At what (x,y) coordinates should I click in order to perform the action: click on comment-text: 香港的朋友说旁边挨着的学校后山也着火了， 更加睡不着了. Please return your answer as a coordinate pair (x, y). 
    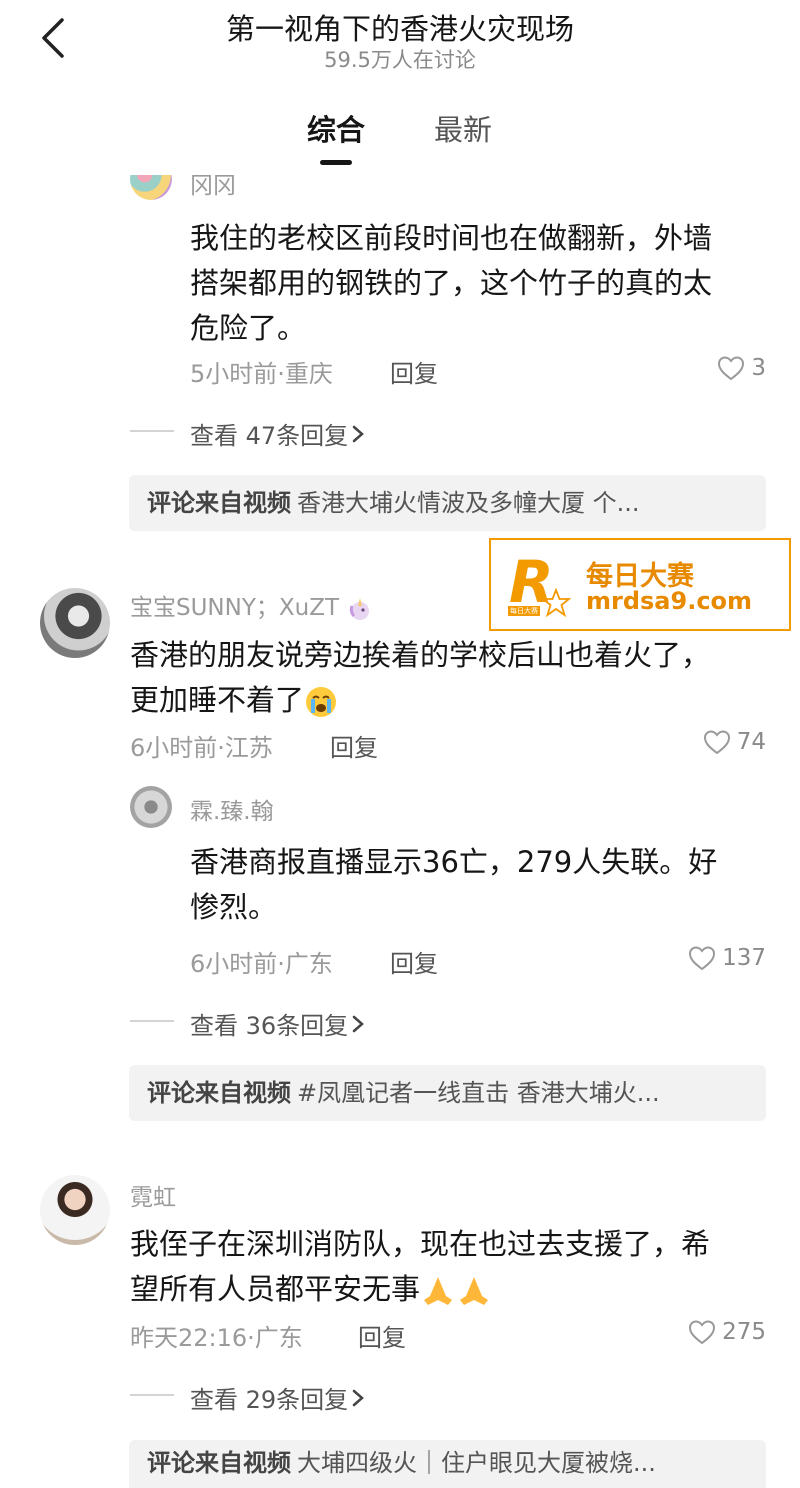
    Looking at the image, I should click on (420, 677).